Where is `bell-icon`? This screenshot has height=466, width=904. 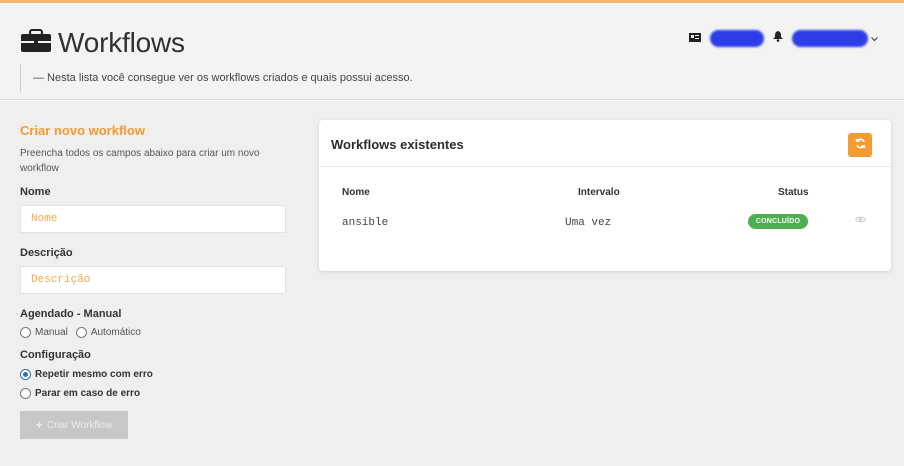
bell-icon is located at coordinates (778, 38).